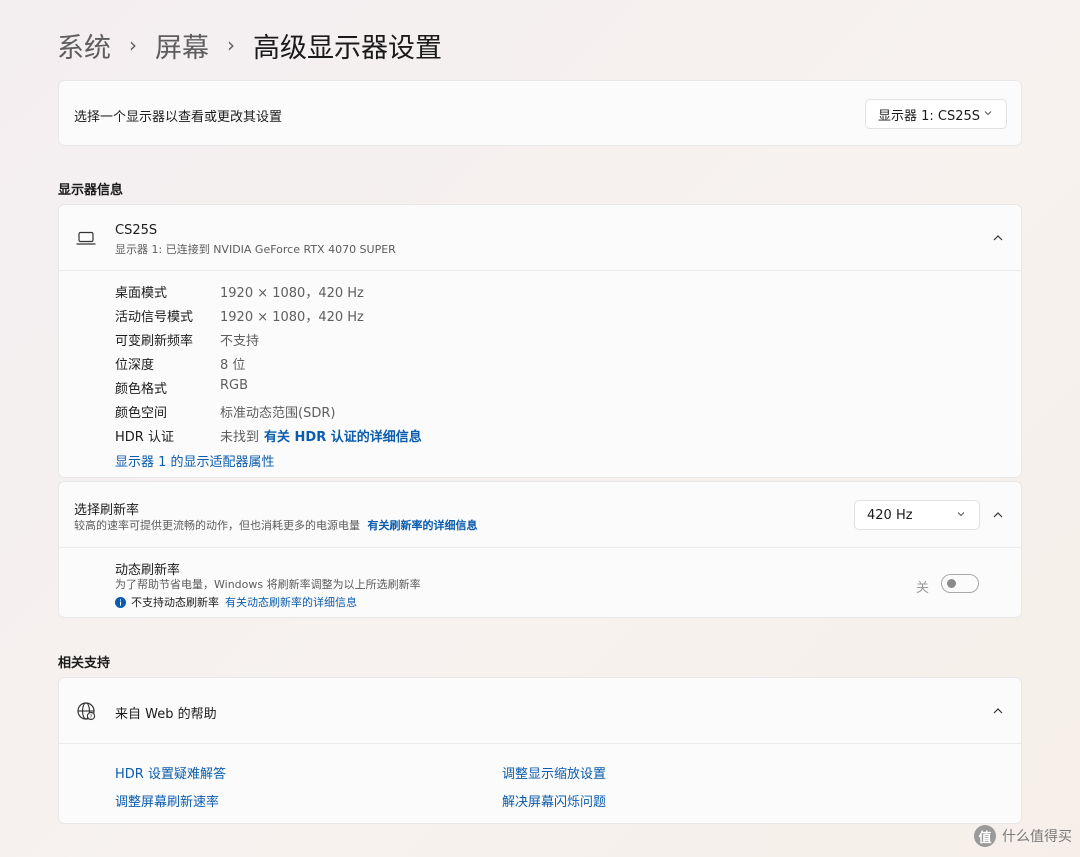  What do you see at coordinates (84, 45) in the screenshot?
I see `breadcrumb-item-system: 系统` at bounding box center [84, 45].